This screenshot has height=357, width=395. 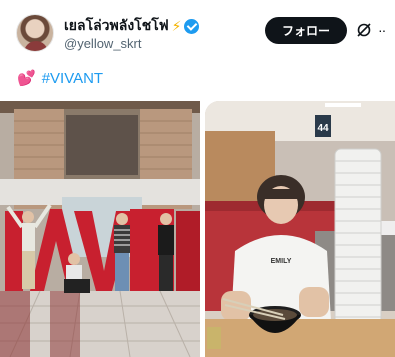 What do you see at coordinates (382, 30) in the screenshot?
I see `more-options-icon: ··` at bounding box center [382, 30].